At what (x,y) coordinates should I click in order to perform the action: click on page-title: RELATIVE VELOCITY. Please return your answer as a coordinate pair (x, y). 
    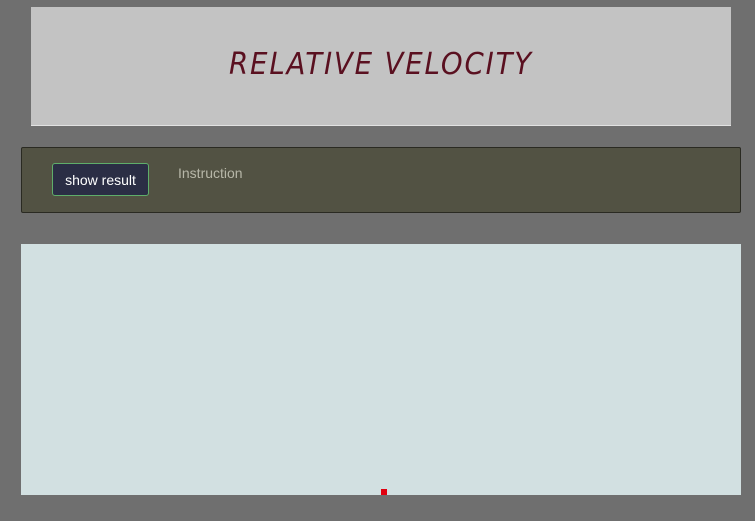
    Looking at the image, I should click on (381, 64).